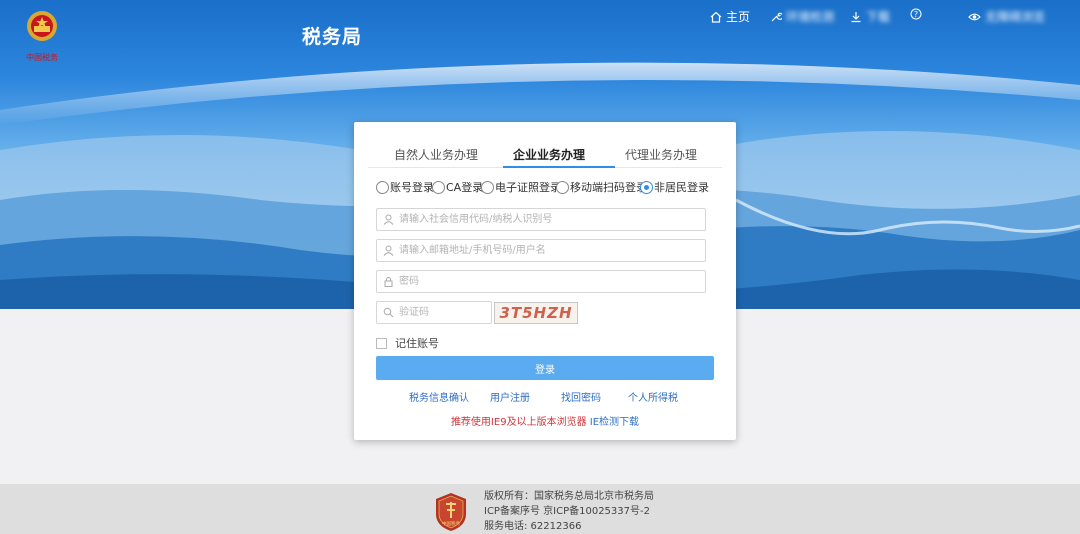 This screenshot has height=534, width=1080. What do you see at coordinates (533, 526) in the screenshot?
I see `footer-phone: 服务电话: 62212366` at bounding box center [533, 526].